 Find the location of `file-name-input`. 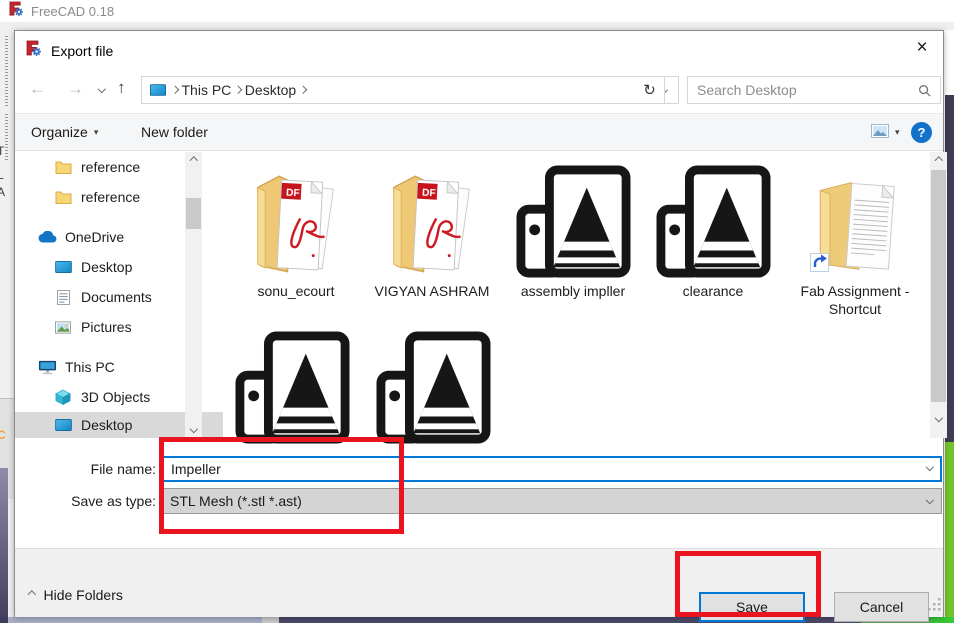

file-name-input is located at coordinates (551, 469).